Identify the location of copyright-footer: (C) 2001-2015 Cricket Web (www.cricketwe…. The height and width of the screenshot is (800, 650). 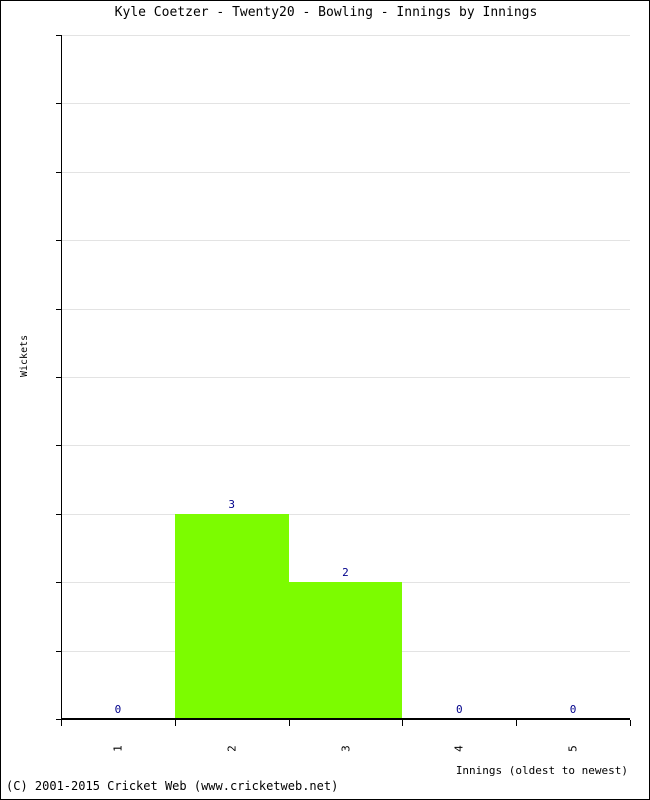
(172, 786).